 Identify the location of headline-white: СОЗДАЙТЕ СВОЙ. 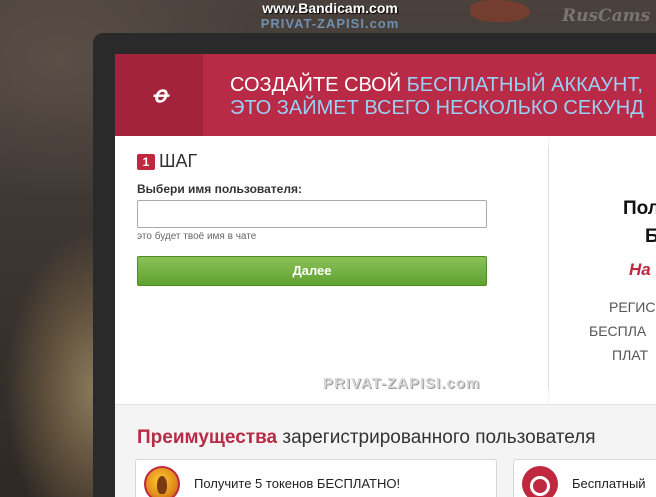
(318, 85).